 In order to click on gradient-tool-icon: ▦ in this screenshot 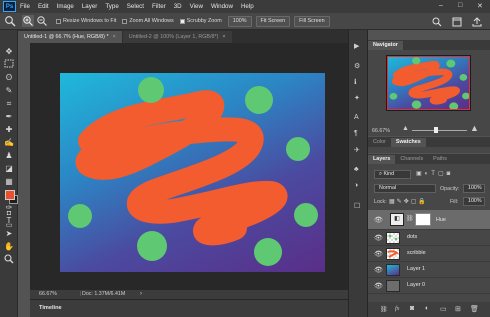, I will do `click(9, 181)`.